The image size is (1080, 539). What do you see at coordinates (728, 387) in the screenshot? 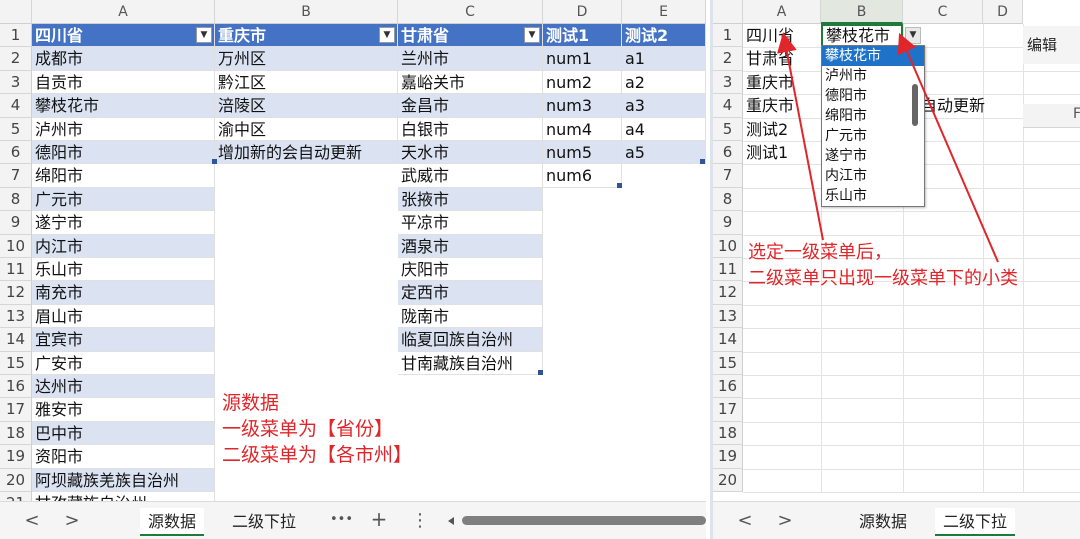
I see `row-header: 16` at bounding box center [728, 387].